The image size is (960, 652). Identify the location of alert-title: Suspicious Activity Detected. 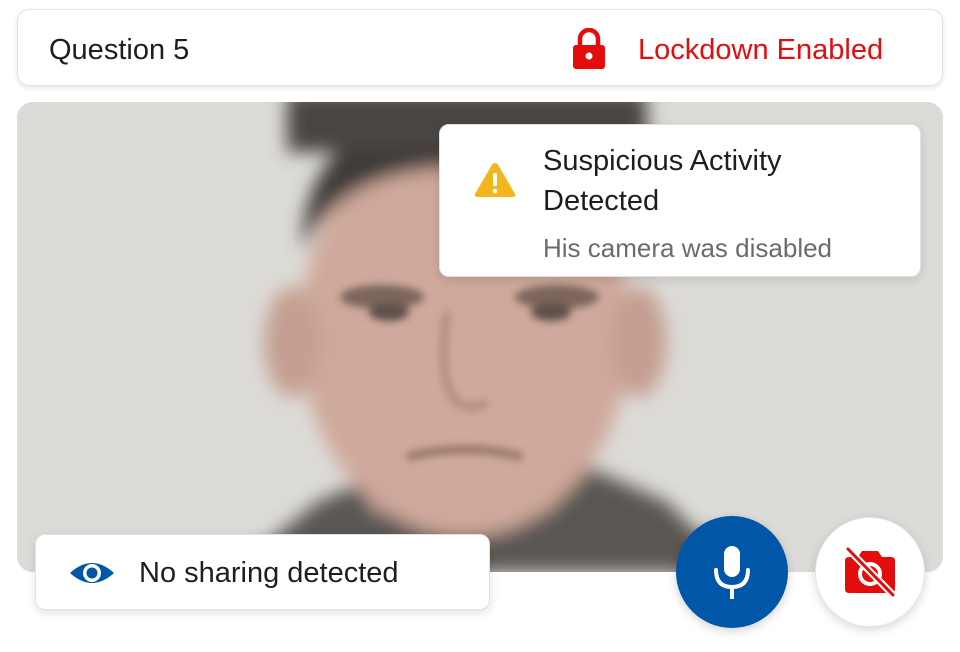
(662, 181).